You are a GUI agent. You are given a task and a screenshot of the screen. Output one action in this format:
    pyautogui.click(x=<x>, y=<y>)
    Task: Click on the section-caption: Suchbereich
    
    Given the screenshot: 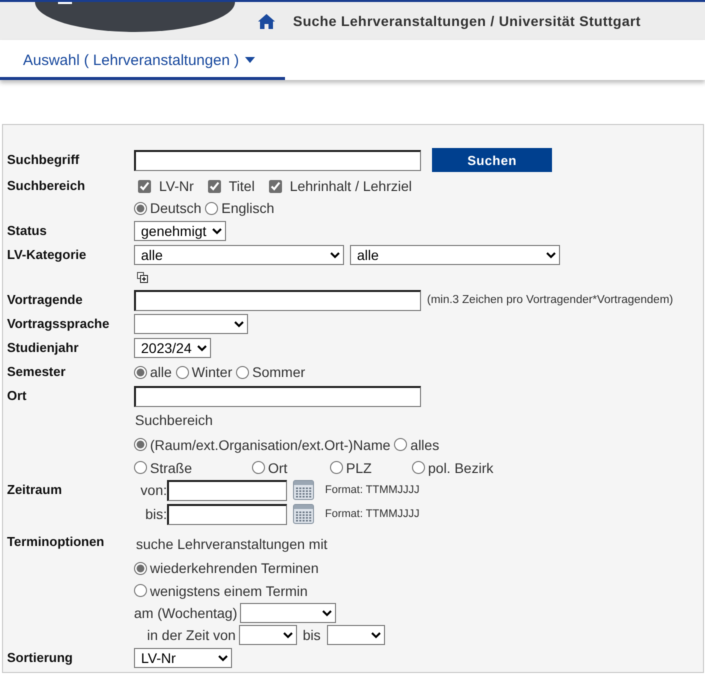 What is the action you would take?
    pyautogui.click(x=174, y=420)
    